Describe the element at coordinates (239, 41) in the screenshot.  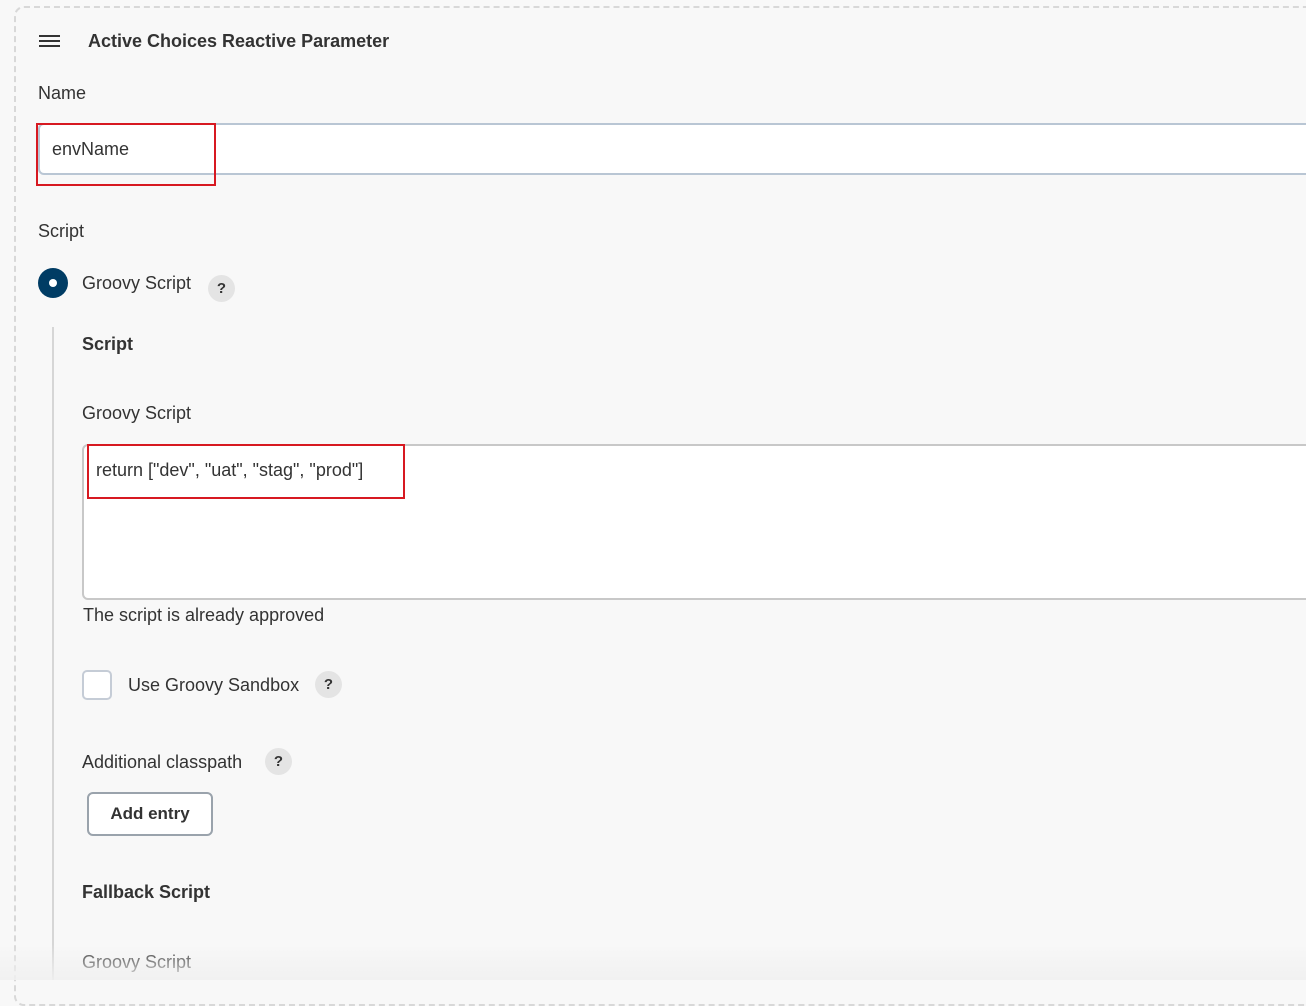
I see `parameter-title: Active Choices Reactive Parameter` at that location.